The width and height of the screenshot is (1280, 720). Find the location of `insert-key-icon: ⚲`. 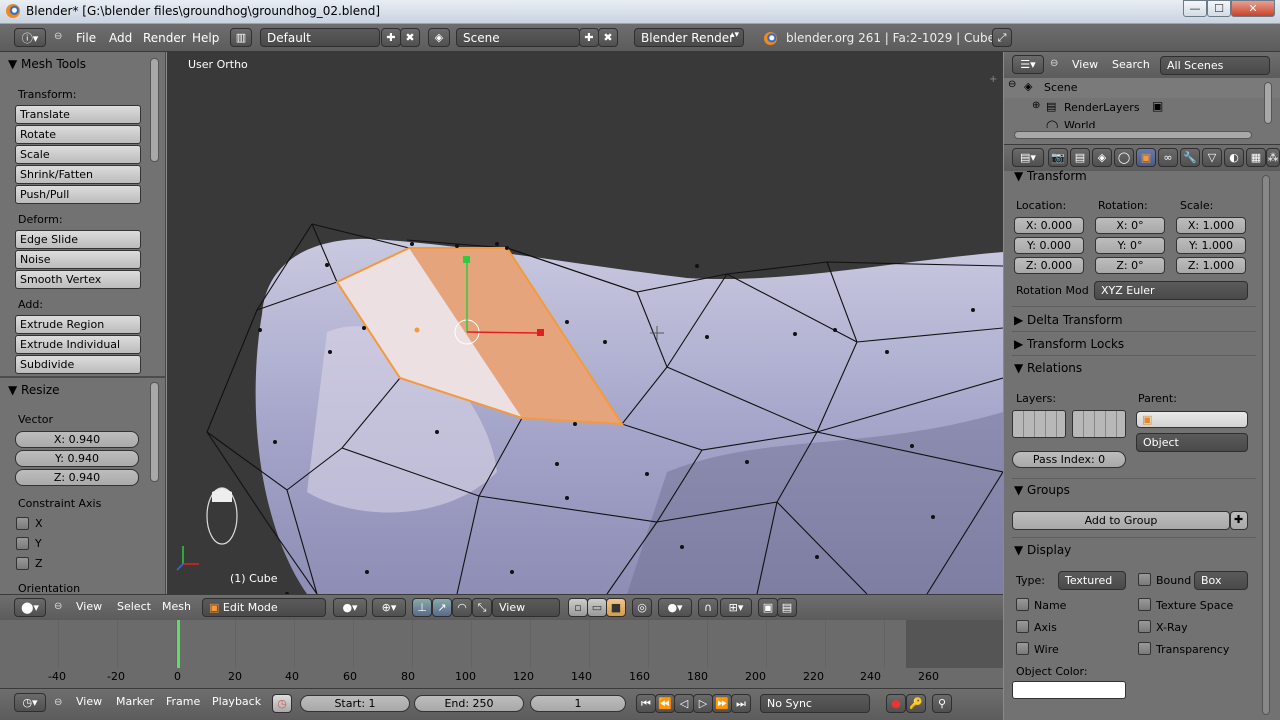

insert-key-icon: ⚲ is located at coordinates (942, 703).